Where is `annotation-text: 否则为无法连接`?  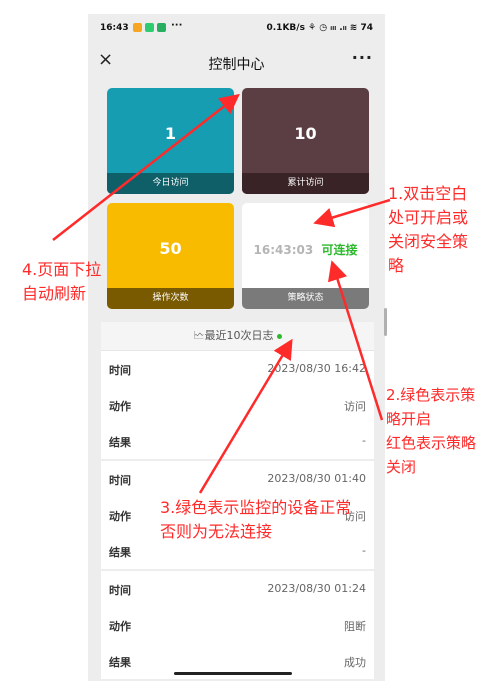
annotation-text: 否则为无法连接 is located at coordinates (216, 531).